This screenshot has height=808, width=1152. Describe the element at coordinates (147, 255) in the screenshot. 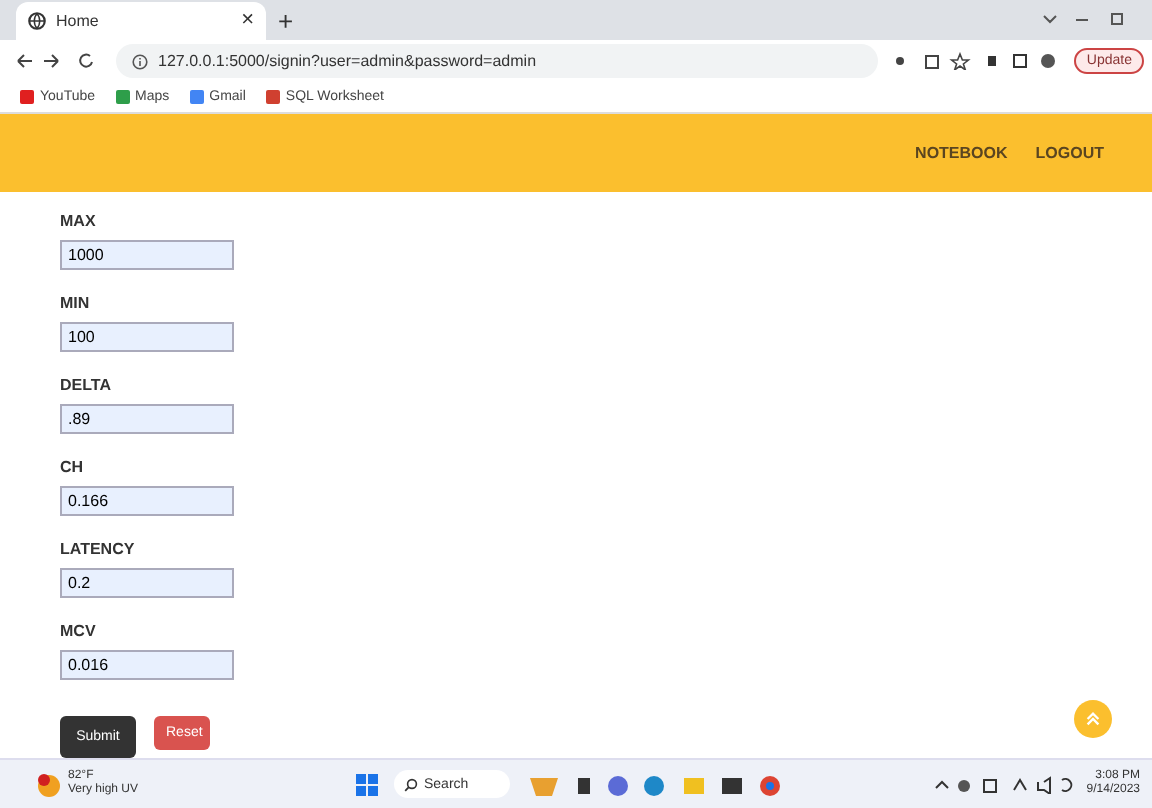

I see `input-field: 1000` at that location.